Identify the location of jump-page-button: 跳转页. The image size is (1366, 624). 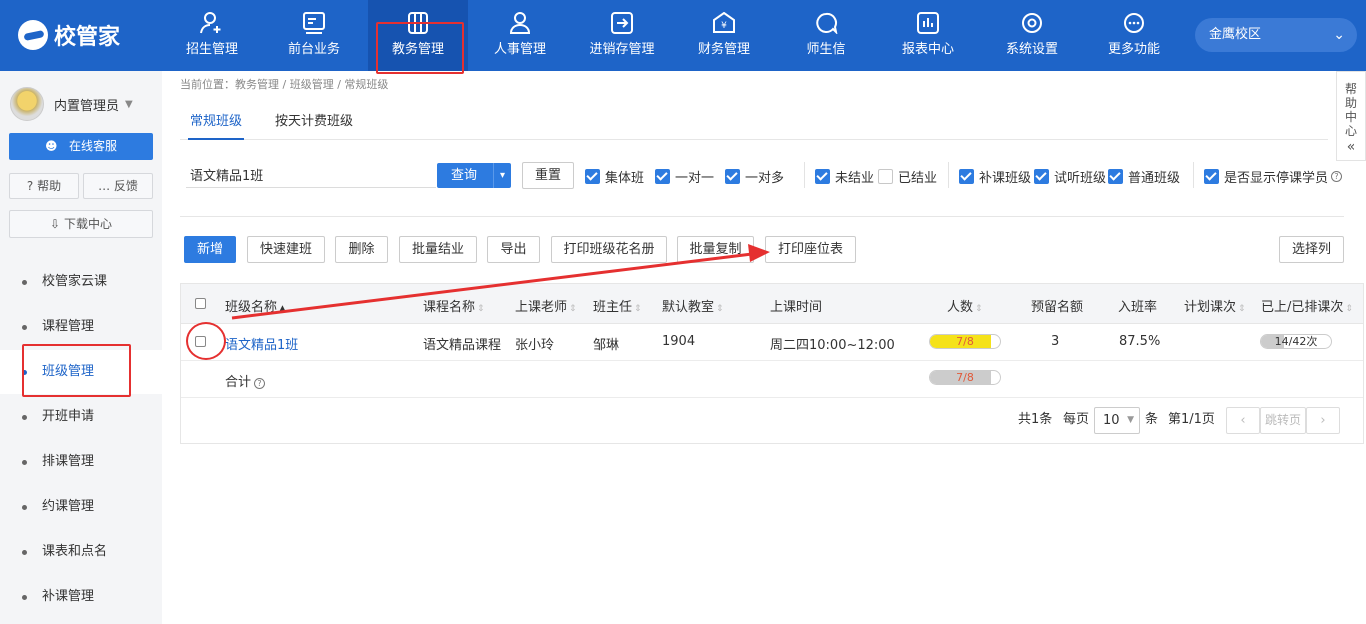
(1283, 420).